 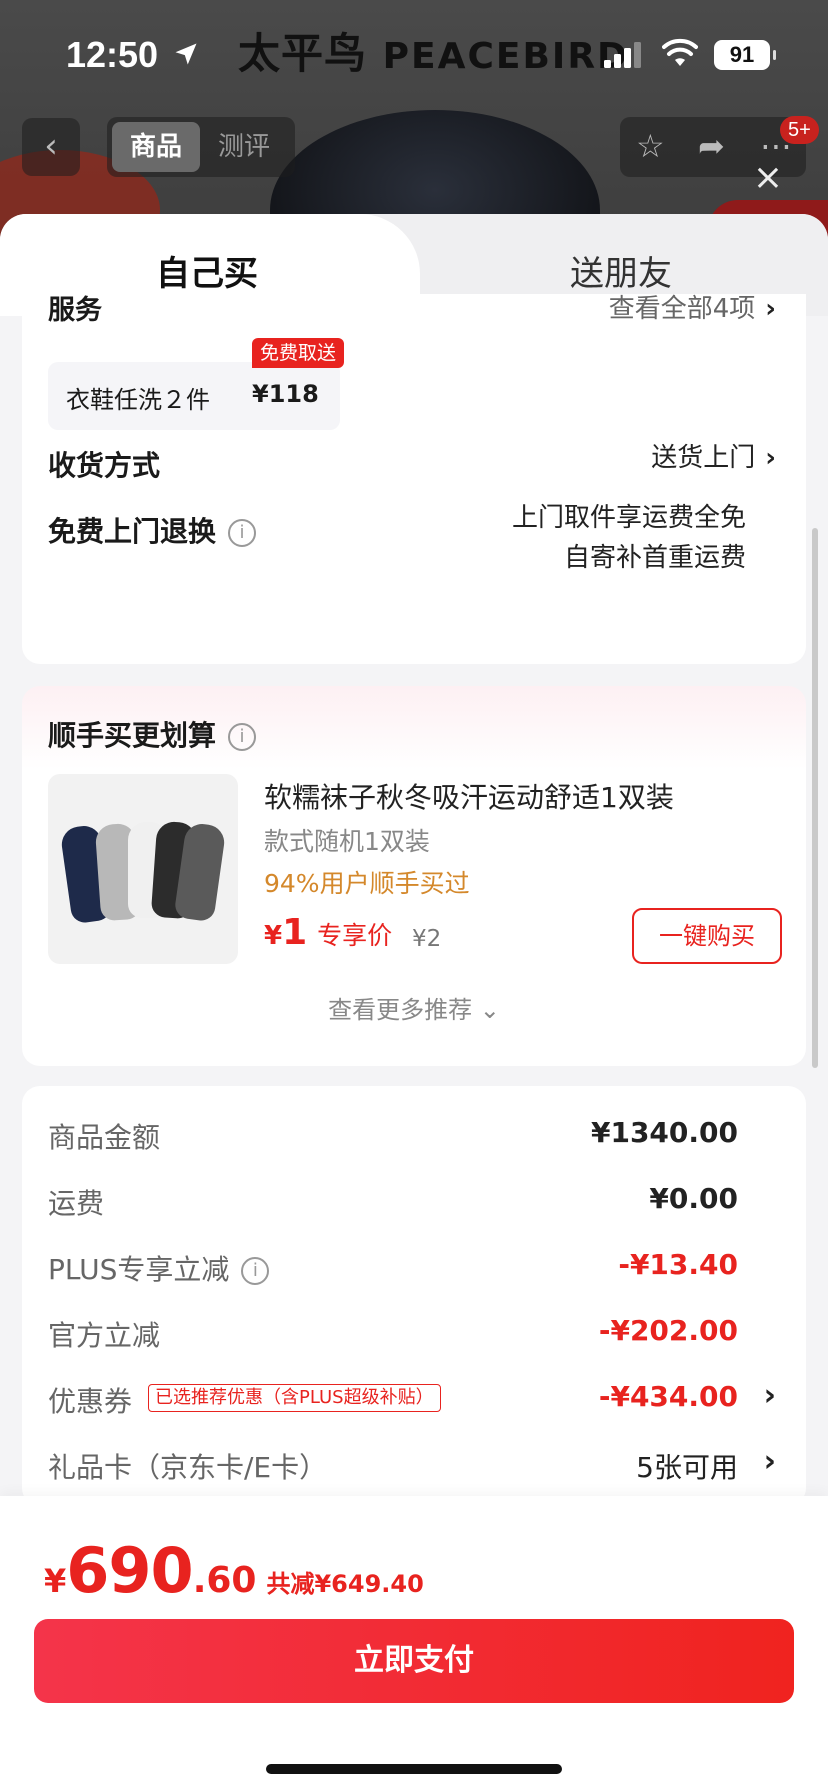 What do you see at coordinates (680, 52) in the screenshot?
I see `wifi-icon` at bounding box center [680, 52].